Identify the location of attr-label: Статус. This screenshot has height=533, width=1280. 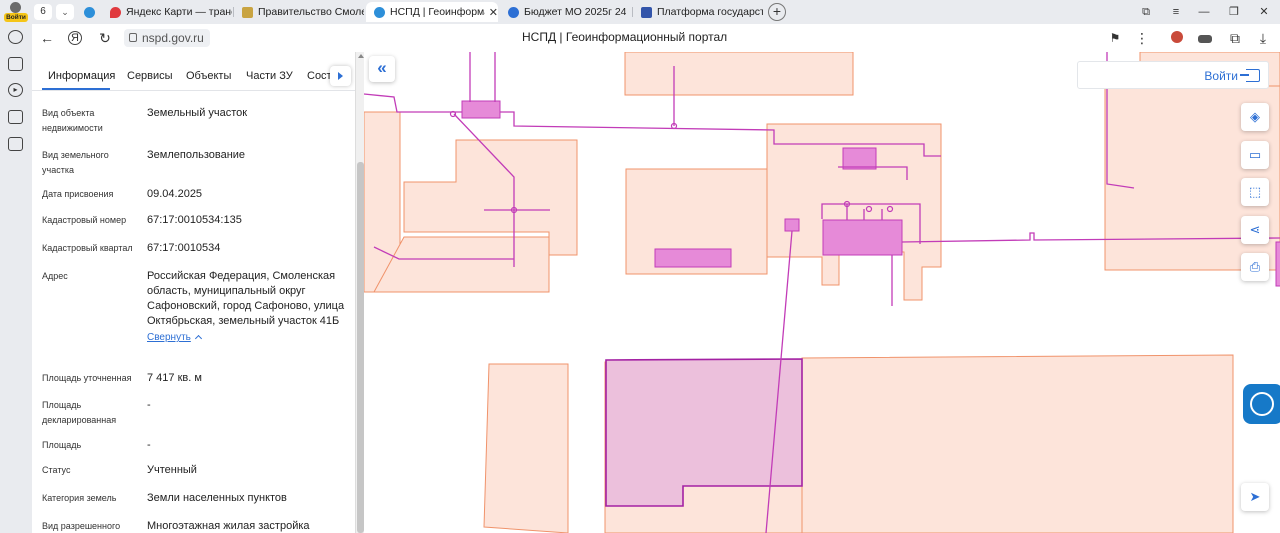
(56, 470).